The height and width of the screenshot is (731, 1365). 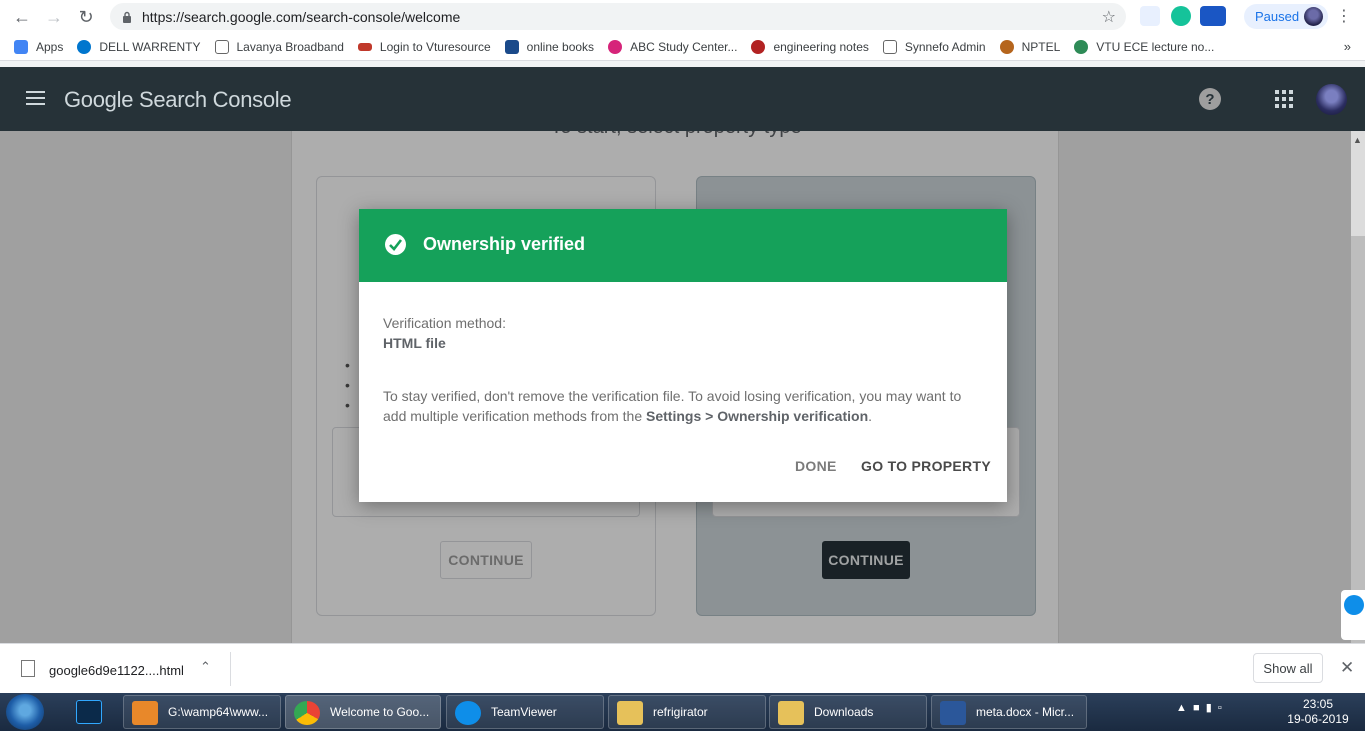 What do you see at coordinates (145, 713) in the screenshot?
I see `sublime-text-icon` at bounding box center [145, 713].